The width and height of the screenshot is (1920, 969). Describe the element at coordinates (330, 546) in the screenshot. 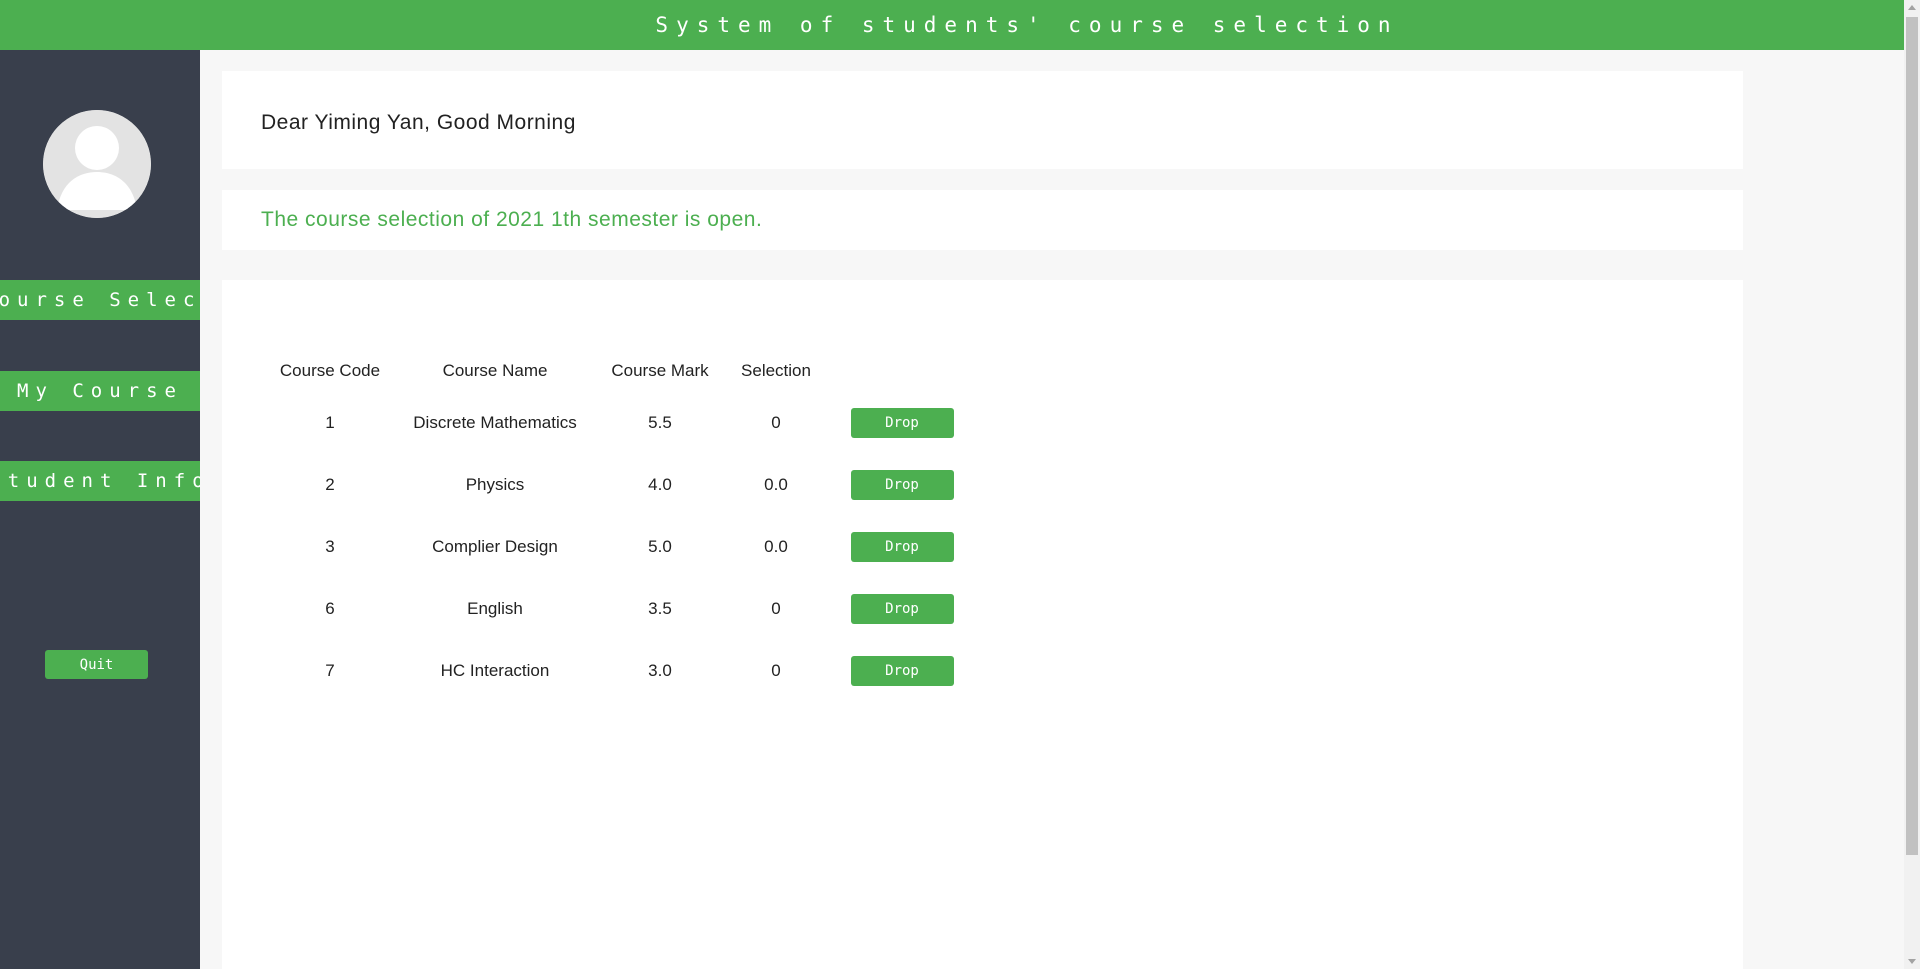

I see `course-code: 3` at that location.